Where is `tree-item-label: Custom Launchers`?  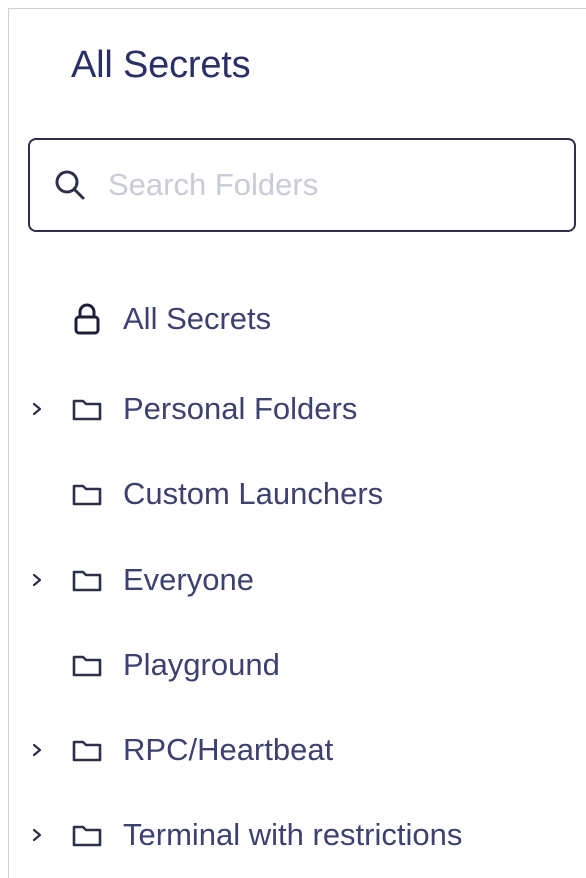
tree-item-label: Custom Launchers is located at coordinates (253, 493).